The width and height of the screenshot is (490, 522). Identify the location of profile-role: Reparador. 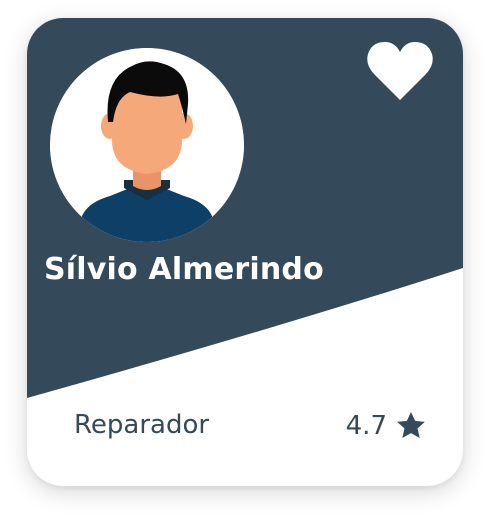
(142, 425).